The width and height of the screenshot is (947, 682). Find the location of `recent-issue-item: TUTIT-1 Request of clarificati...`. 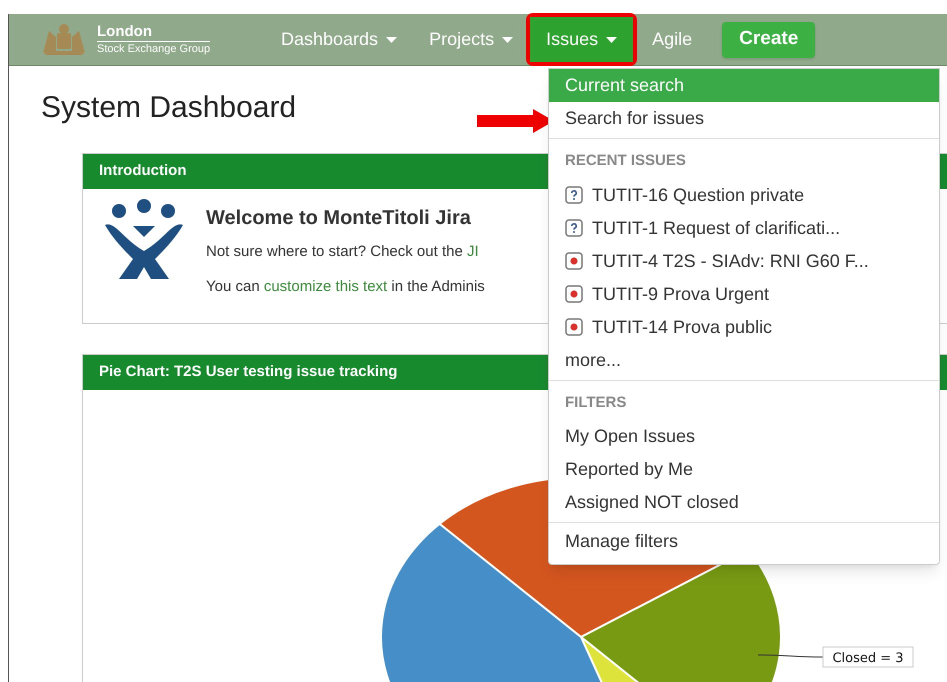

recent-issue-item: TUTIT-1 Request of clarificati... is located at coordinates (744, 228).